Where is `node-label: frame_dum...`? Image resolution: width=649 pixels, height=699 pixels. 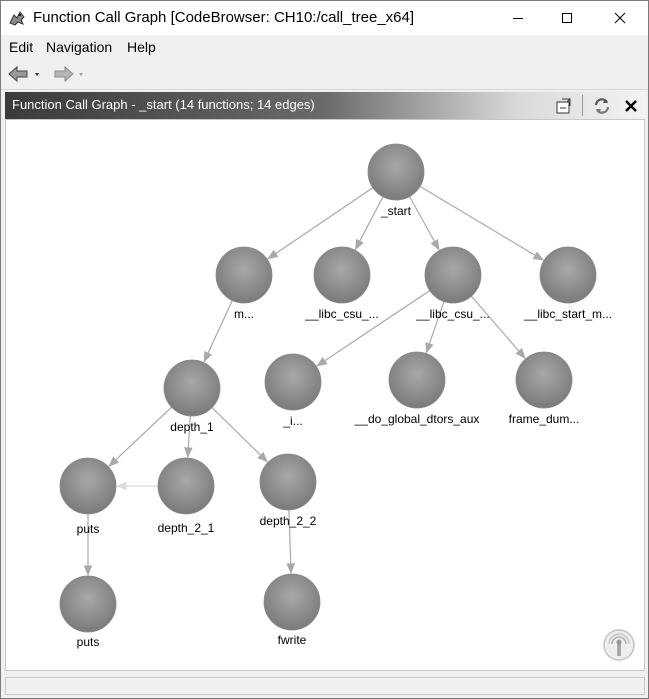
node-label: frame_dum... is located at coordinates (544, 419).